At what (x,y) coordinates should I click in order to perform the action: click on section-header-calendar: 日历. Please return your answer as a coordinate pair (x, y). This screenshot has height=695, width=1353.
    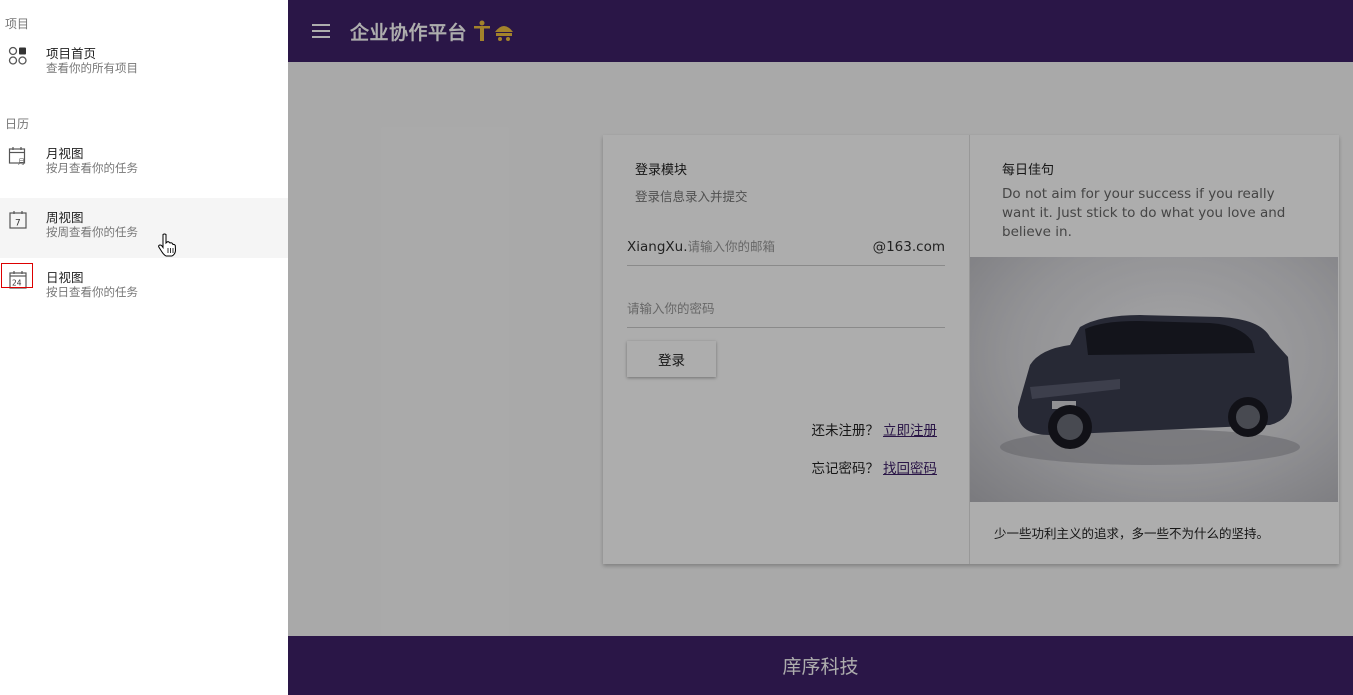
    Looking at the image, I should click on (17, 124).